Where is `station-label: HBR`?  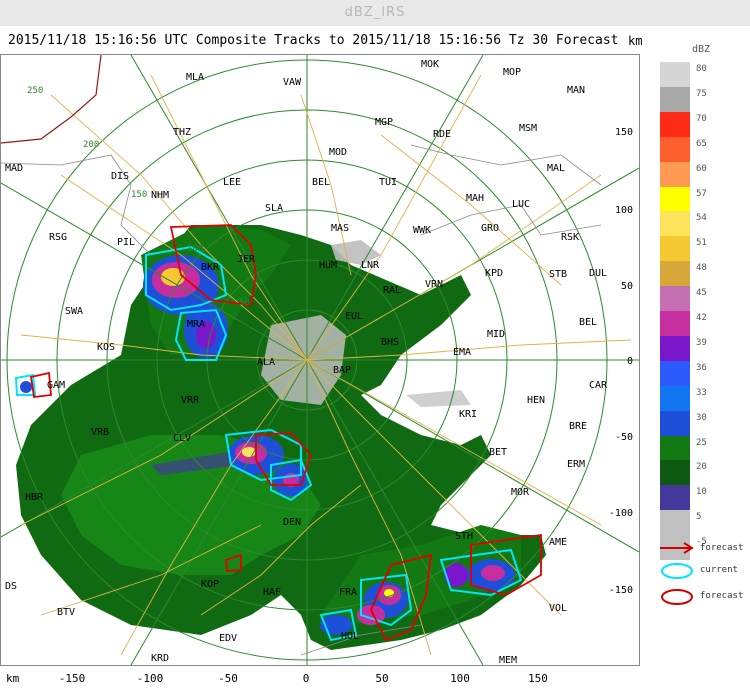 station-label: HBR is located at coordinates (34, 497).